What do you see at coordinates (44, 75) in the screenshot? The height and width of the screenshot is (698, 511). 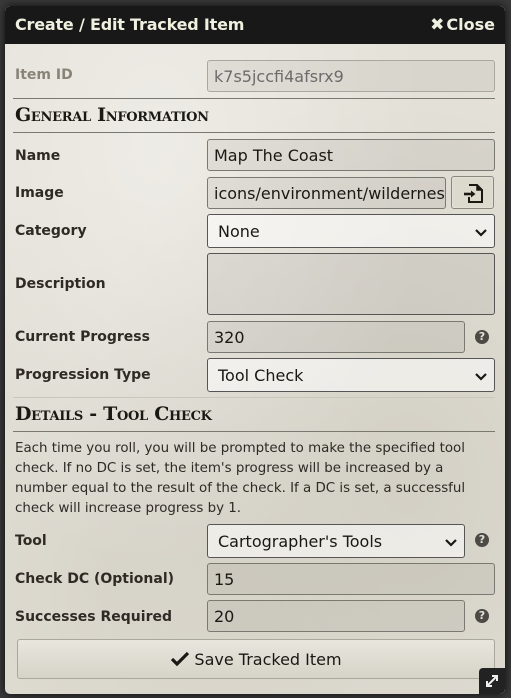 I see `item-id-label: Item ID` at bounding box center [44, 75].